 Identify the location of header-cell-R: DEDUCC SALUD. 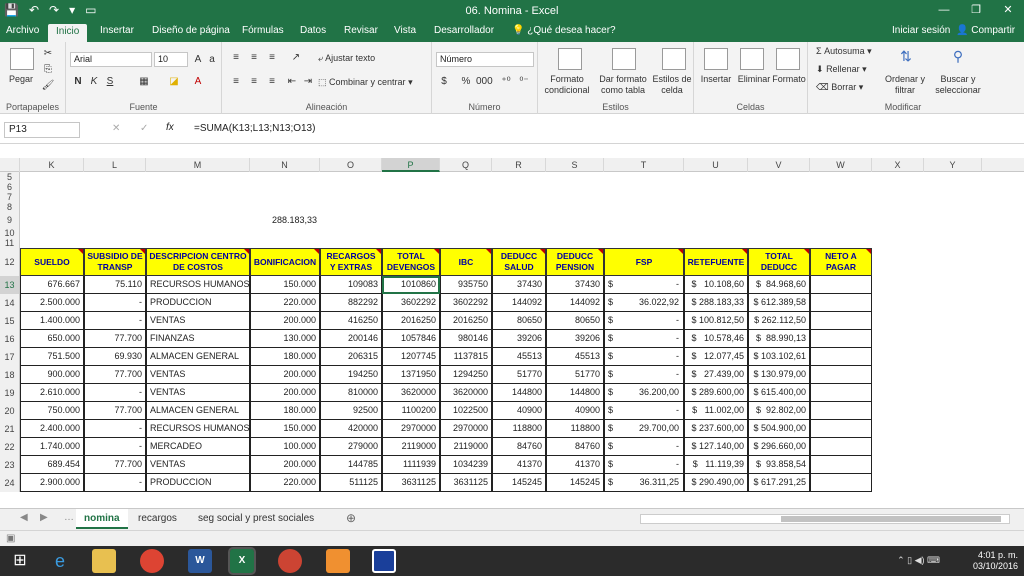
(519, 262).